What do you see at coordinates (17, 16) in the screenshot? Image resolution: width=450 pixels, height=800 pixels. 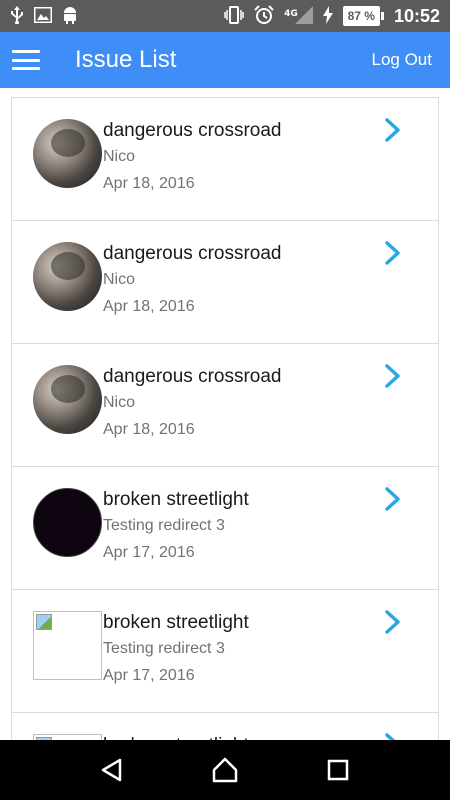 I see `usb-icon` at bounding box center [17, 16].